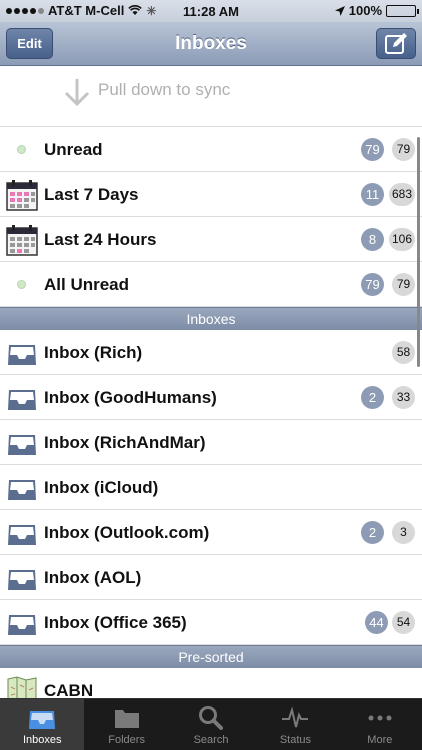 This screenshot has width=422, height=750. Describe the element at coordinates (211, 149) in the screenshot. I see `smart-folder-unread: Unread 79 79` at that location.